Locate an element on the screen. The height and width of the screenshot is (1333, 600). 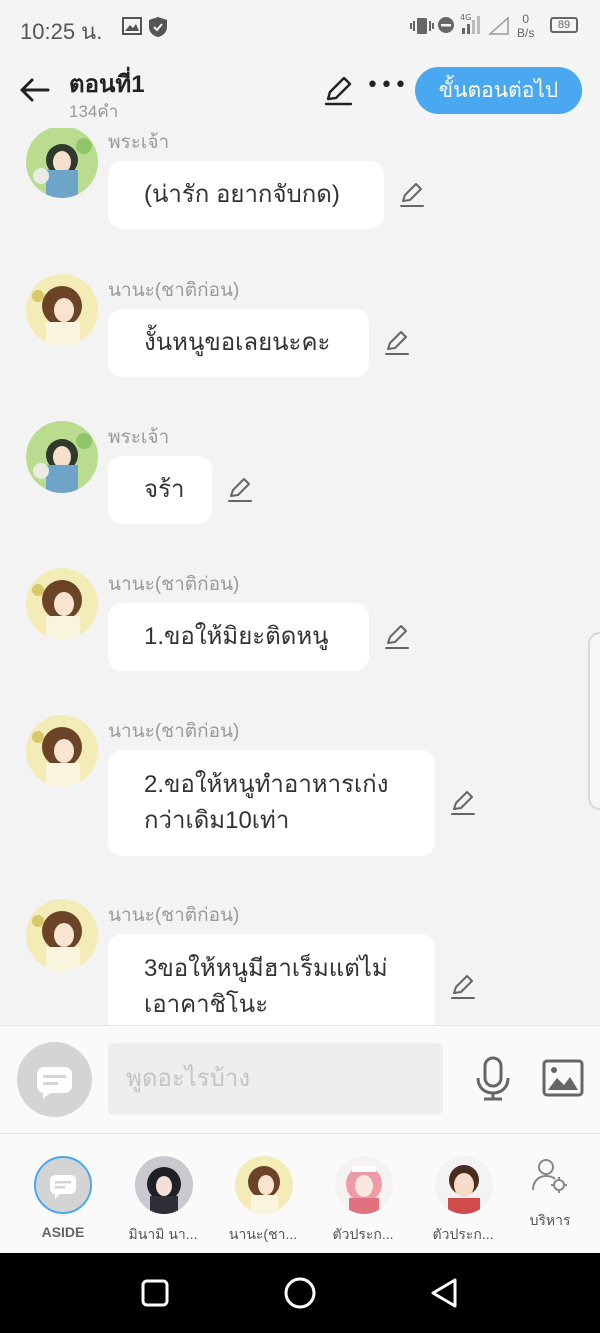
message-input is located at coordinates (275, 1079).